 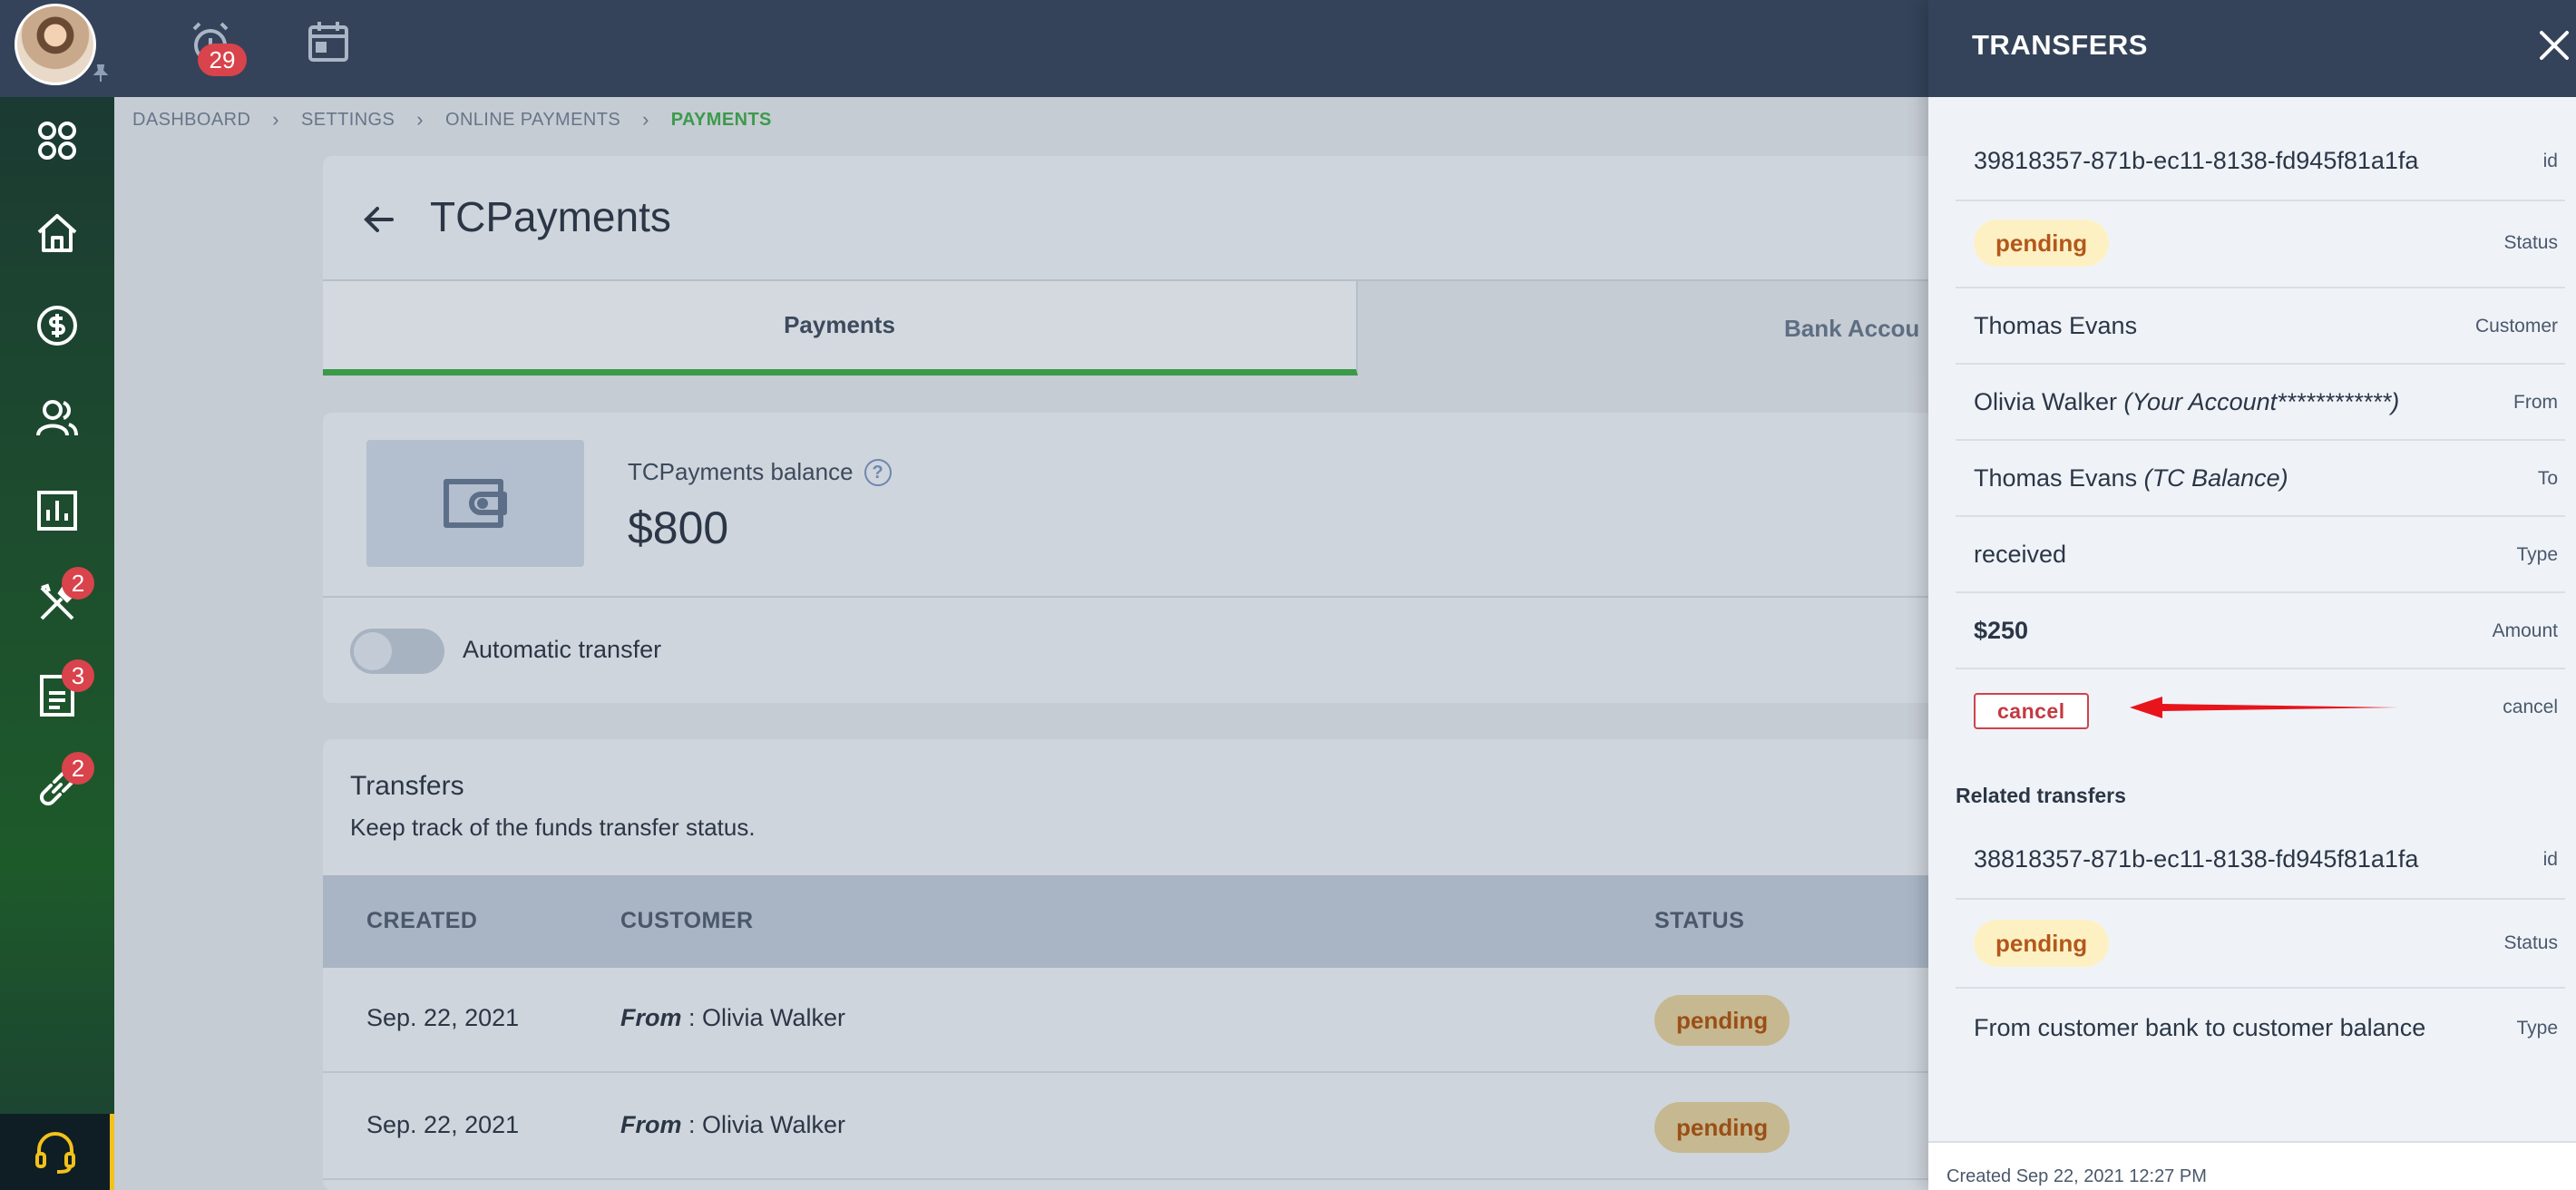 I want to click on sidebar-item-apps, so click(x=57, y=140).